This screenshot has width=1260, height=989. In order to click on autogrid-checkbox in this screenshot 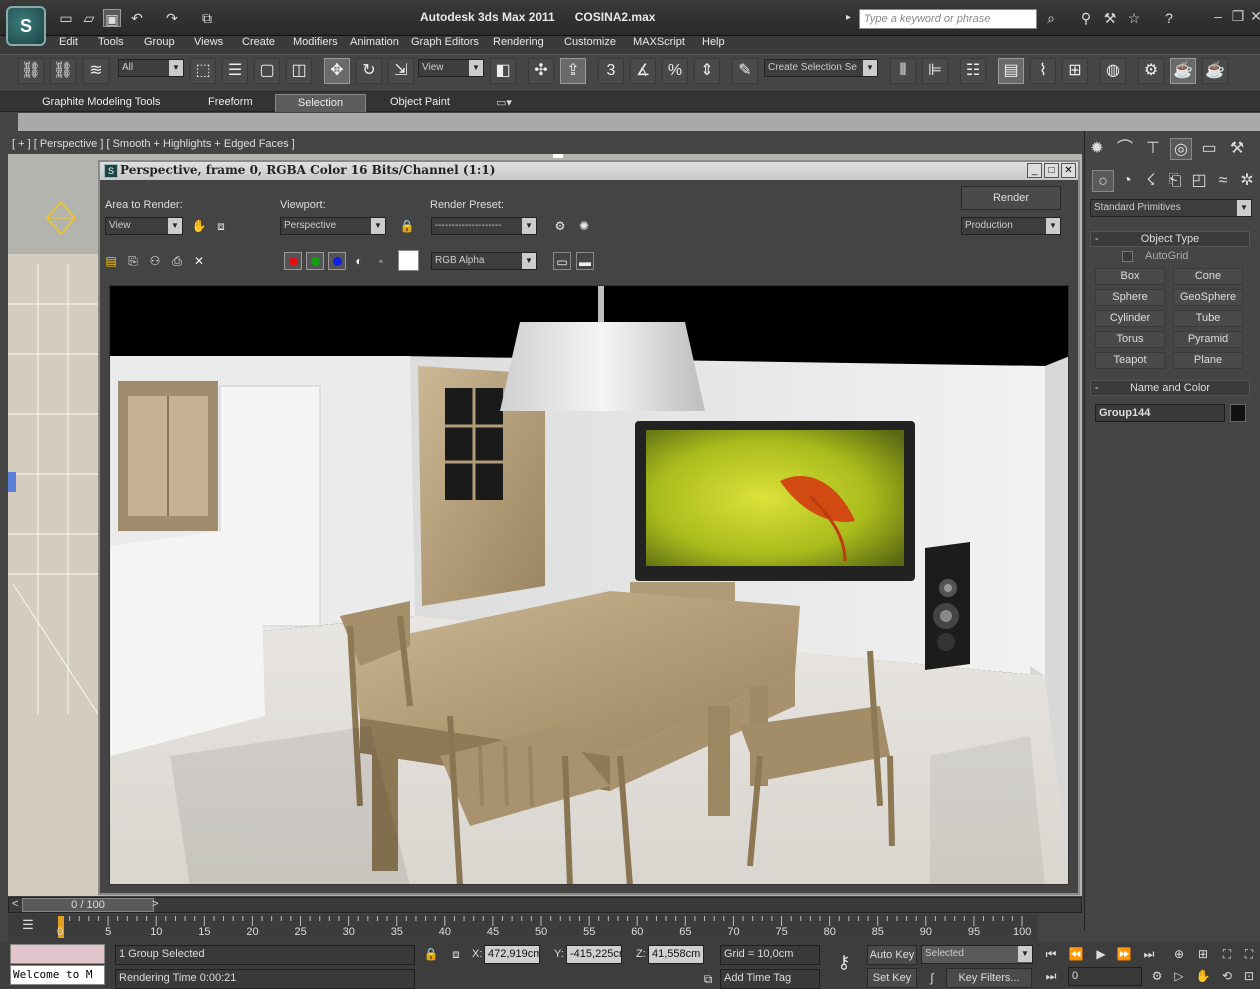, I will do `click(1127, 256)`.